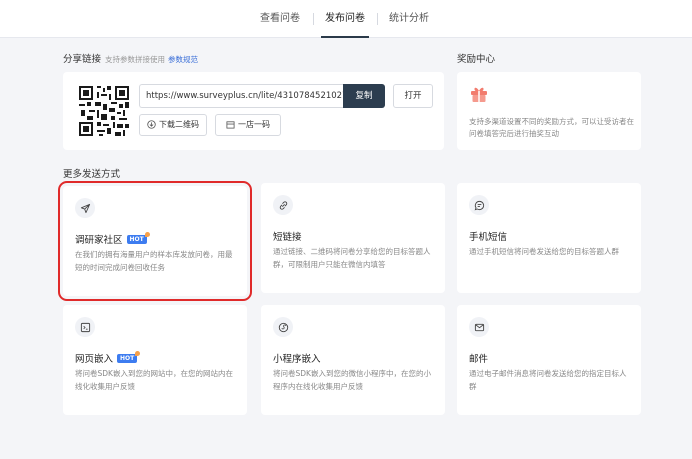 Image resolution: width=692 pixels, height=459 pixels. Describe the element at coordinates (548, 380) in the screenshot. I see `method-description: 通过电子邮件消息将问卷发送给您的指定目标人群` at that location.